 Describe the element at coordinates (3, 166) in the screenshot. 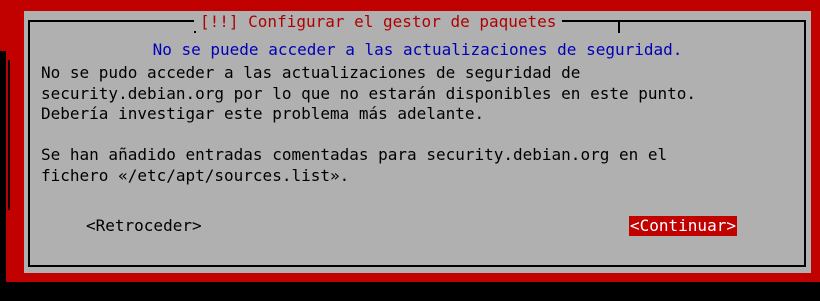

I see `left-edge-strip` at that location.